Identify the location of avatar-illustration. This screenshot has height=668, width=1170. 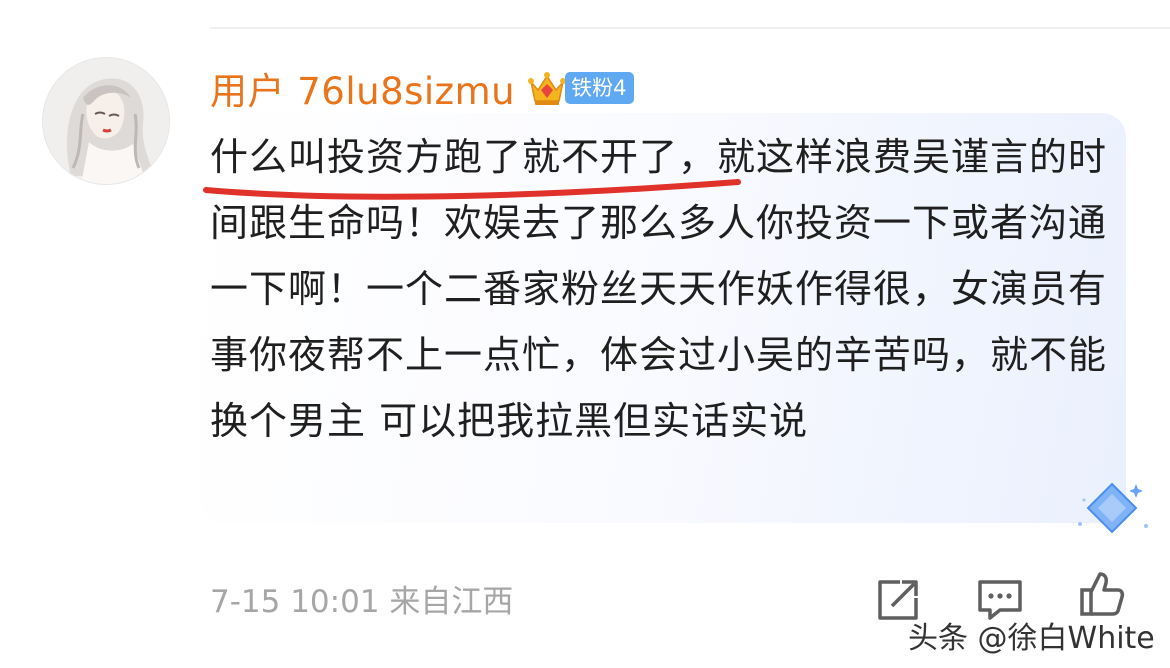
(106, 121).